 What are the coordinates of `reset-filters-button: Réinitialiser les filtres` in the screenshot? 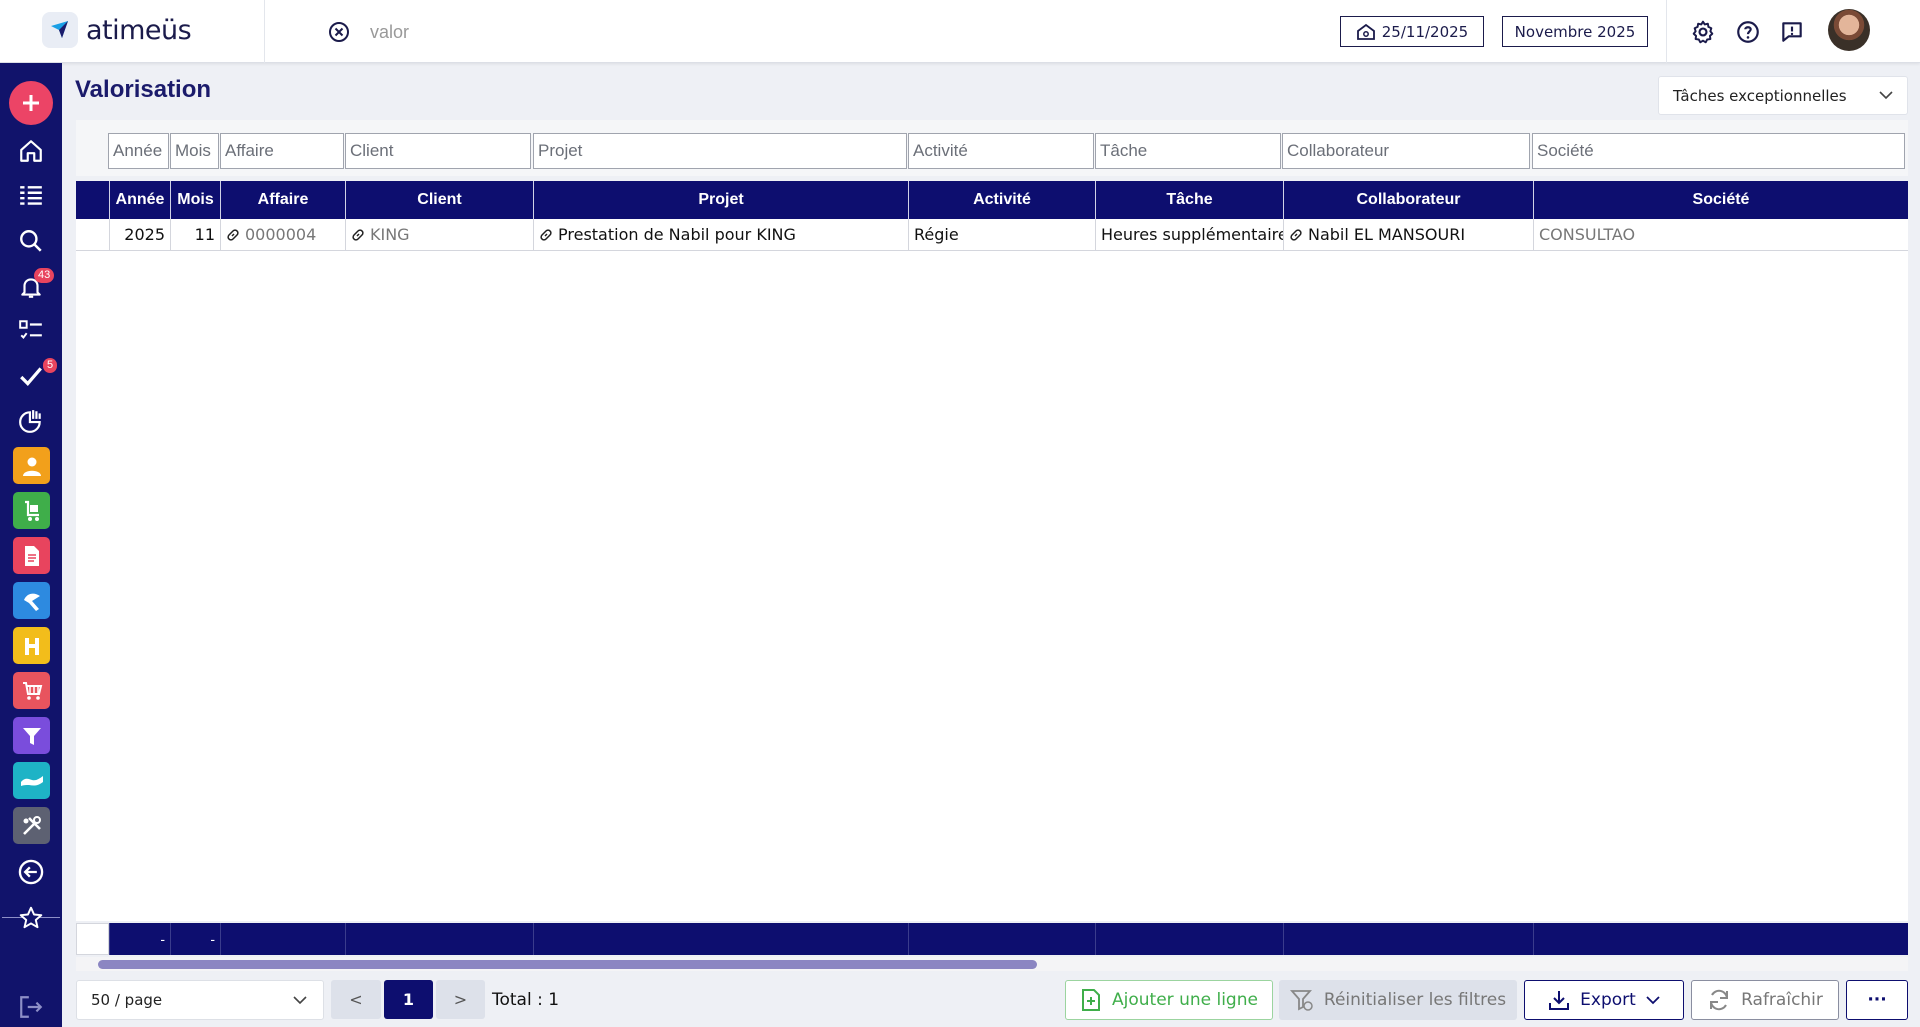 It's located at (1398, 1000).